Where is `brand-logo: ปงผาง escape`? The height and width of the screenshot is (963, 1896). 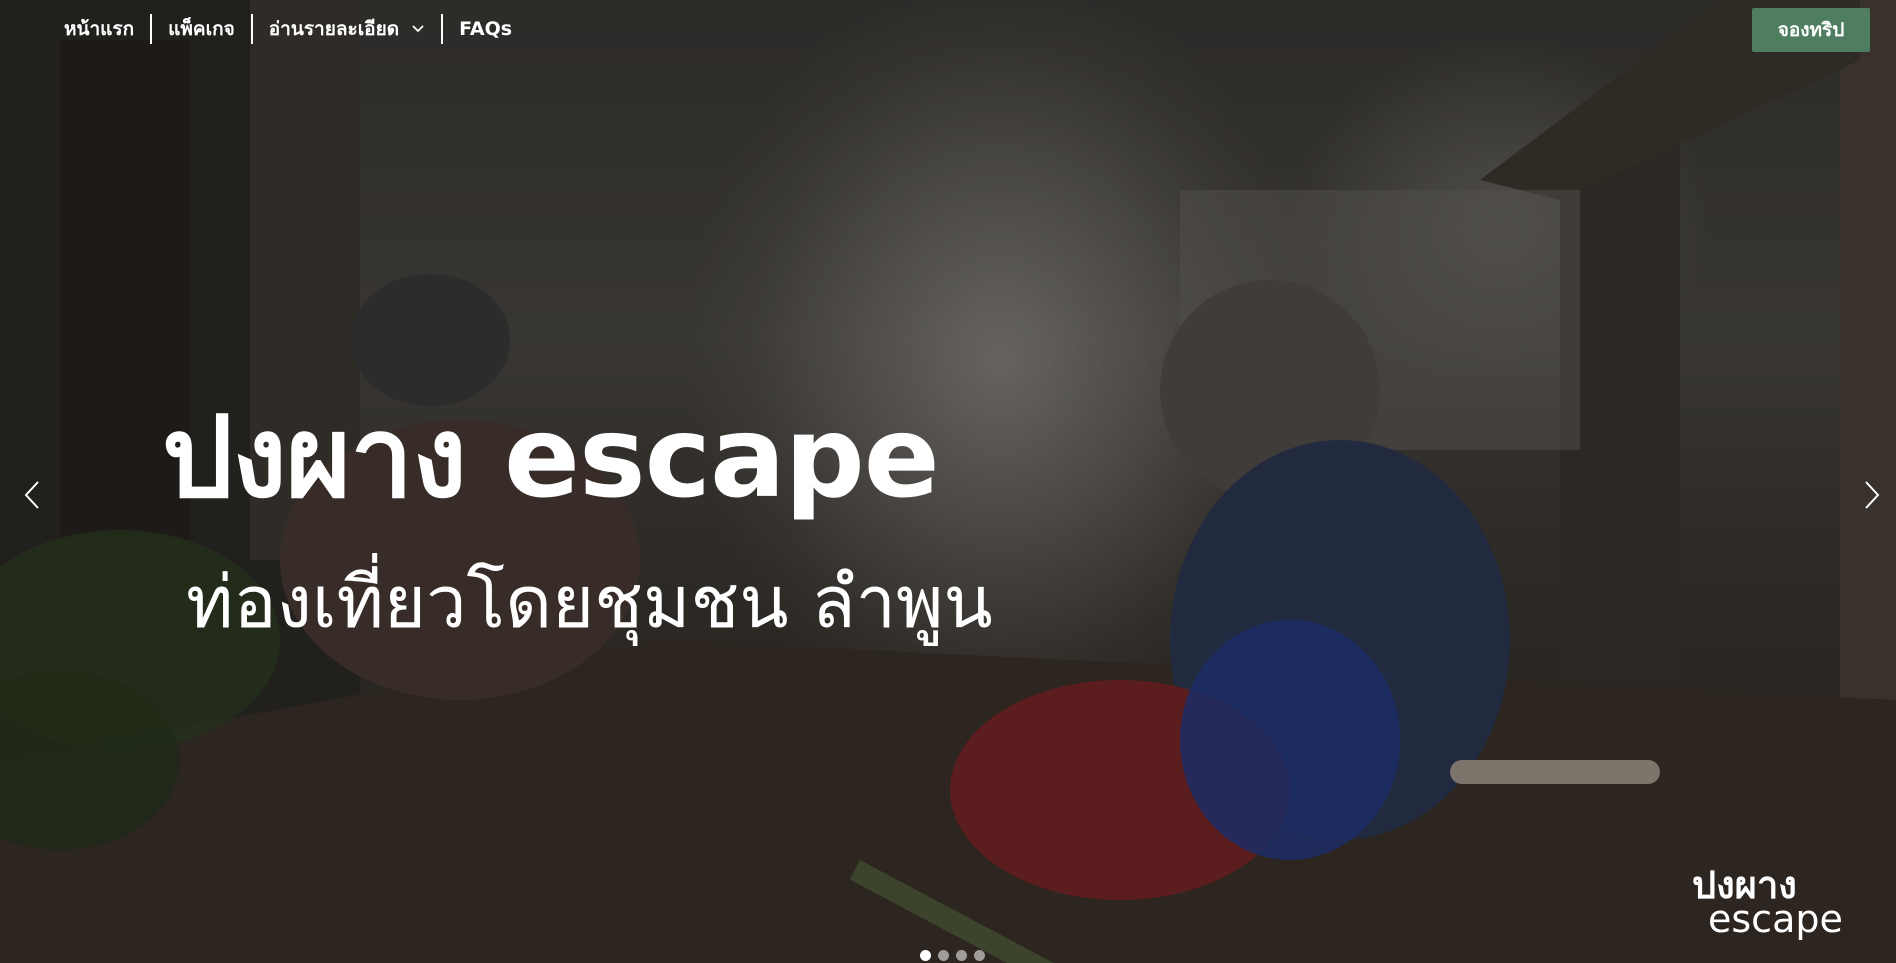
brand-logo: ปงผาง escape is located at coordinates (1767, 902).